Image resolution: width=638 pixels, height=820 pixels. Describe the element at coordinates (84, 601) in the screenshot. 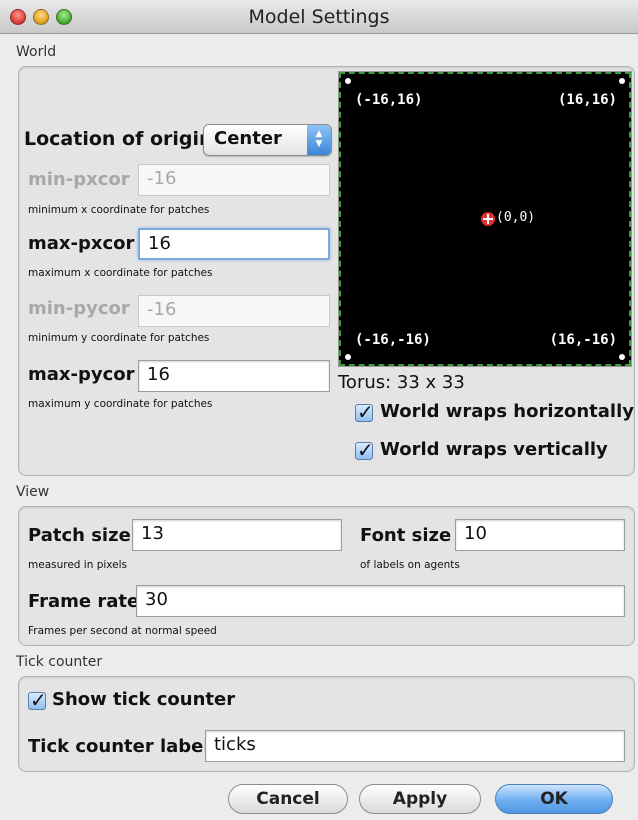

I see `frame-rate-label: Frame rate` at that location.